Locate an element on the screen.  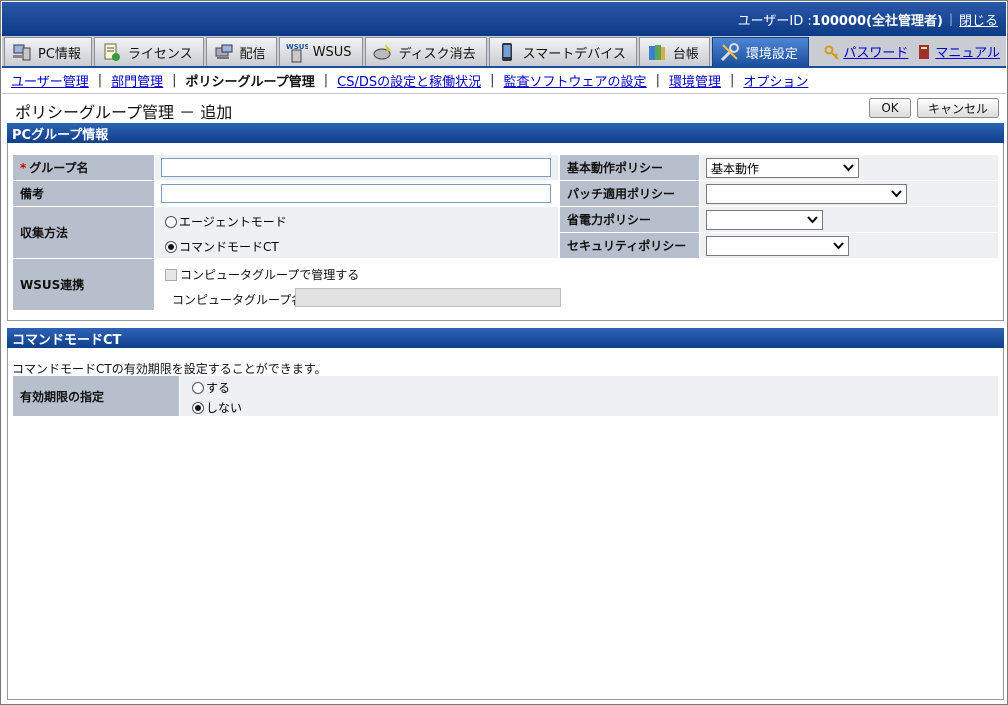
top-bar: ユーザーID : 100000(全社管理者) | 閉じる is located at coordinates (504, 19).